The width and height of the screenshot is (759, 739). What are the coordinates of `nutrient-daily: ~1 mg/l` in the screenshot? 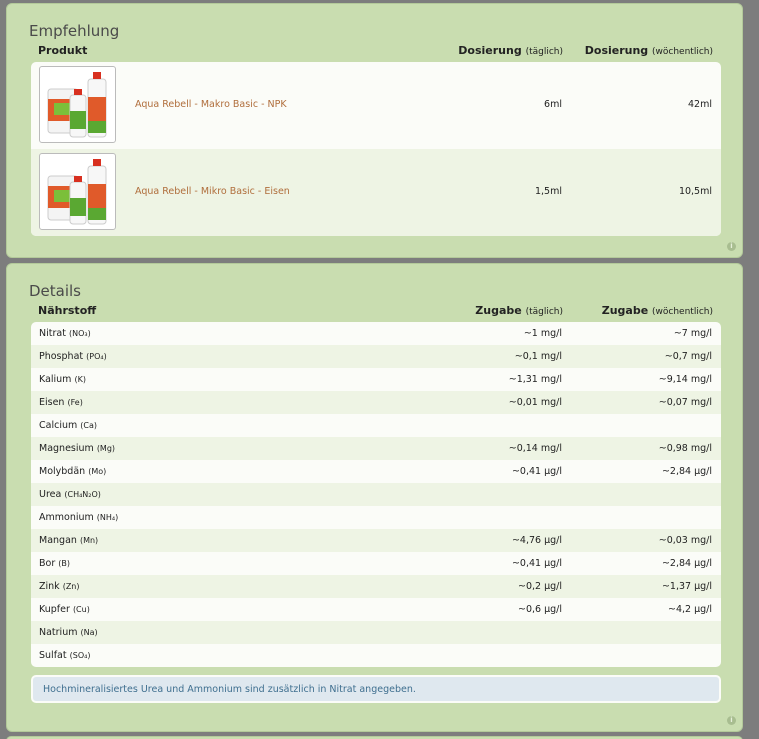 It's located at (542, 333).